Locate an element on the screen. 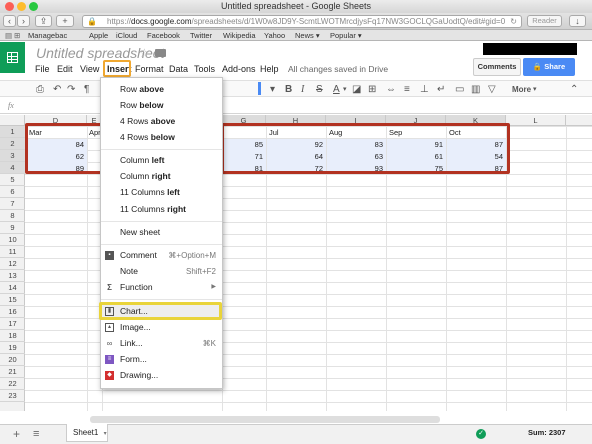 This screenshot has width=592, height=444. select-all-corner is located at coordinates (12, 120).